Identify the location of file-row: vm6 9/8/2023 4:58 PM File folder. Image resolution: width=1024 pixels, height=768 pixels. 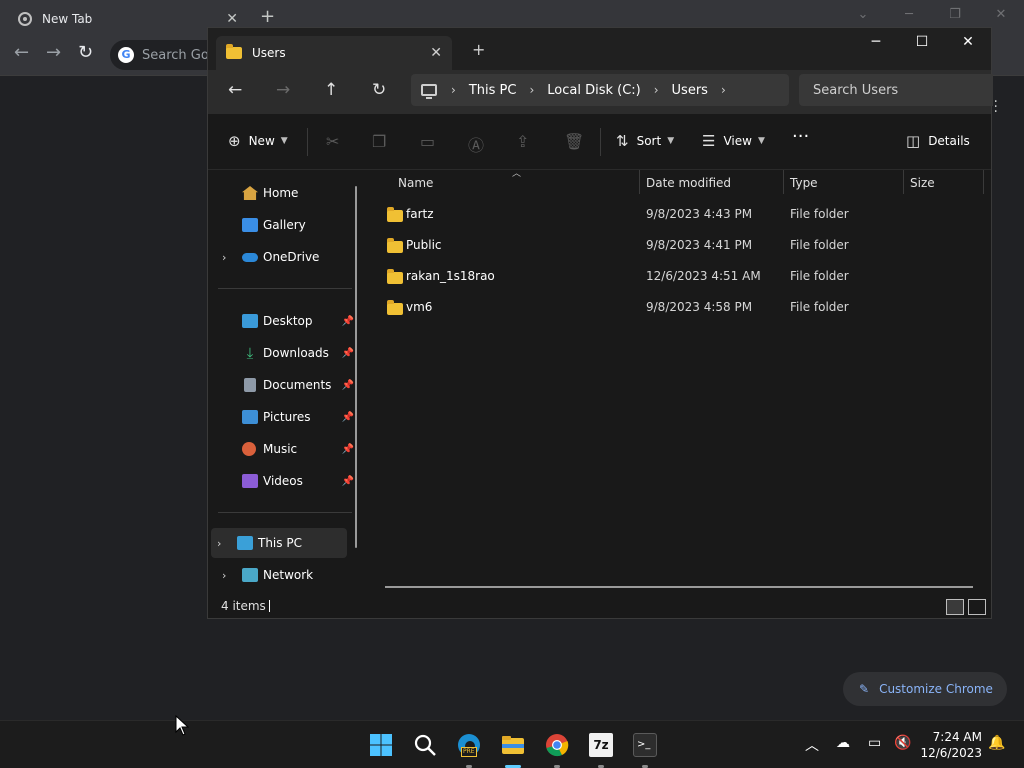
(680, 307).